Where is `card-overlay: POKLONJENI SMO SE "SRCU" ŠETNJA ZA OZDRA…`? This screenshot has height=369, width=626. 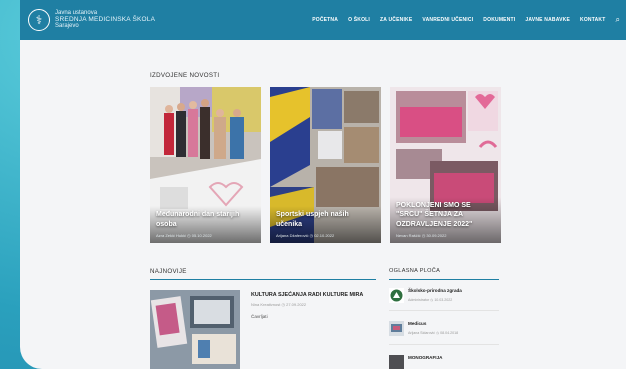 card-overlay: POKLONJENI SMO SE "SRCU" ŠETNJA ZA OZDRA… is located at coordinates (445, 219).